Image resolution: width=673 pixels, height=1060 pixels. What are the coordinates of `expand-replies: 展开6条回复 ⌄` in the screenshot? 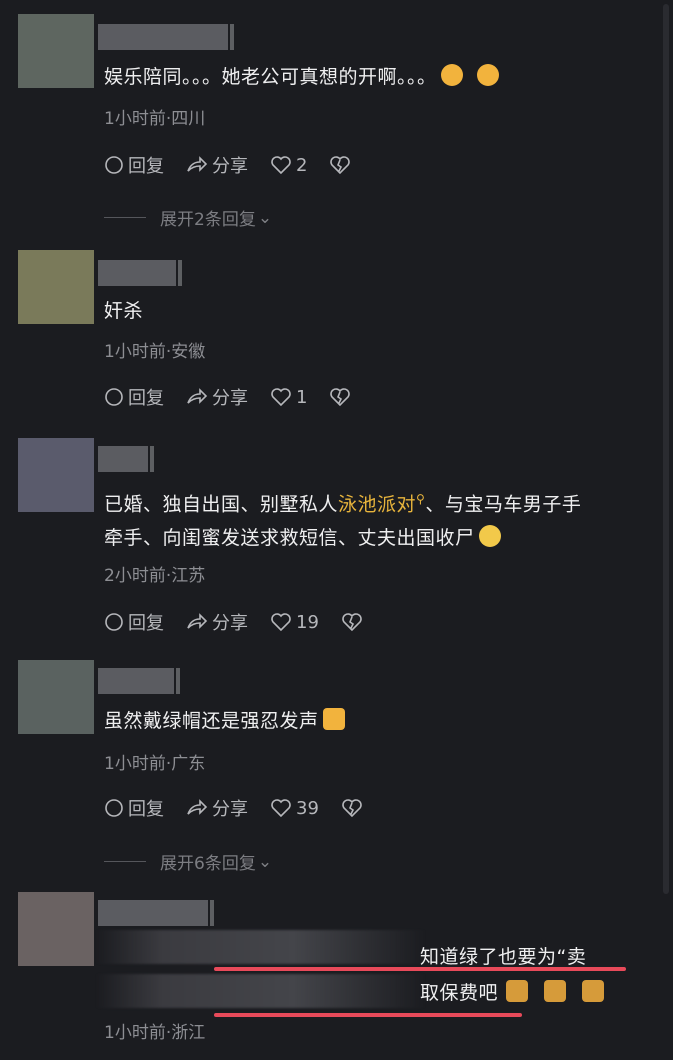 It's located at (188, 861).